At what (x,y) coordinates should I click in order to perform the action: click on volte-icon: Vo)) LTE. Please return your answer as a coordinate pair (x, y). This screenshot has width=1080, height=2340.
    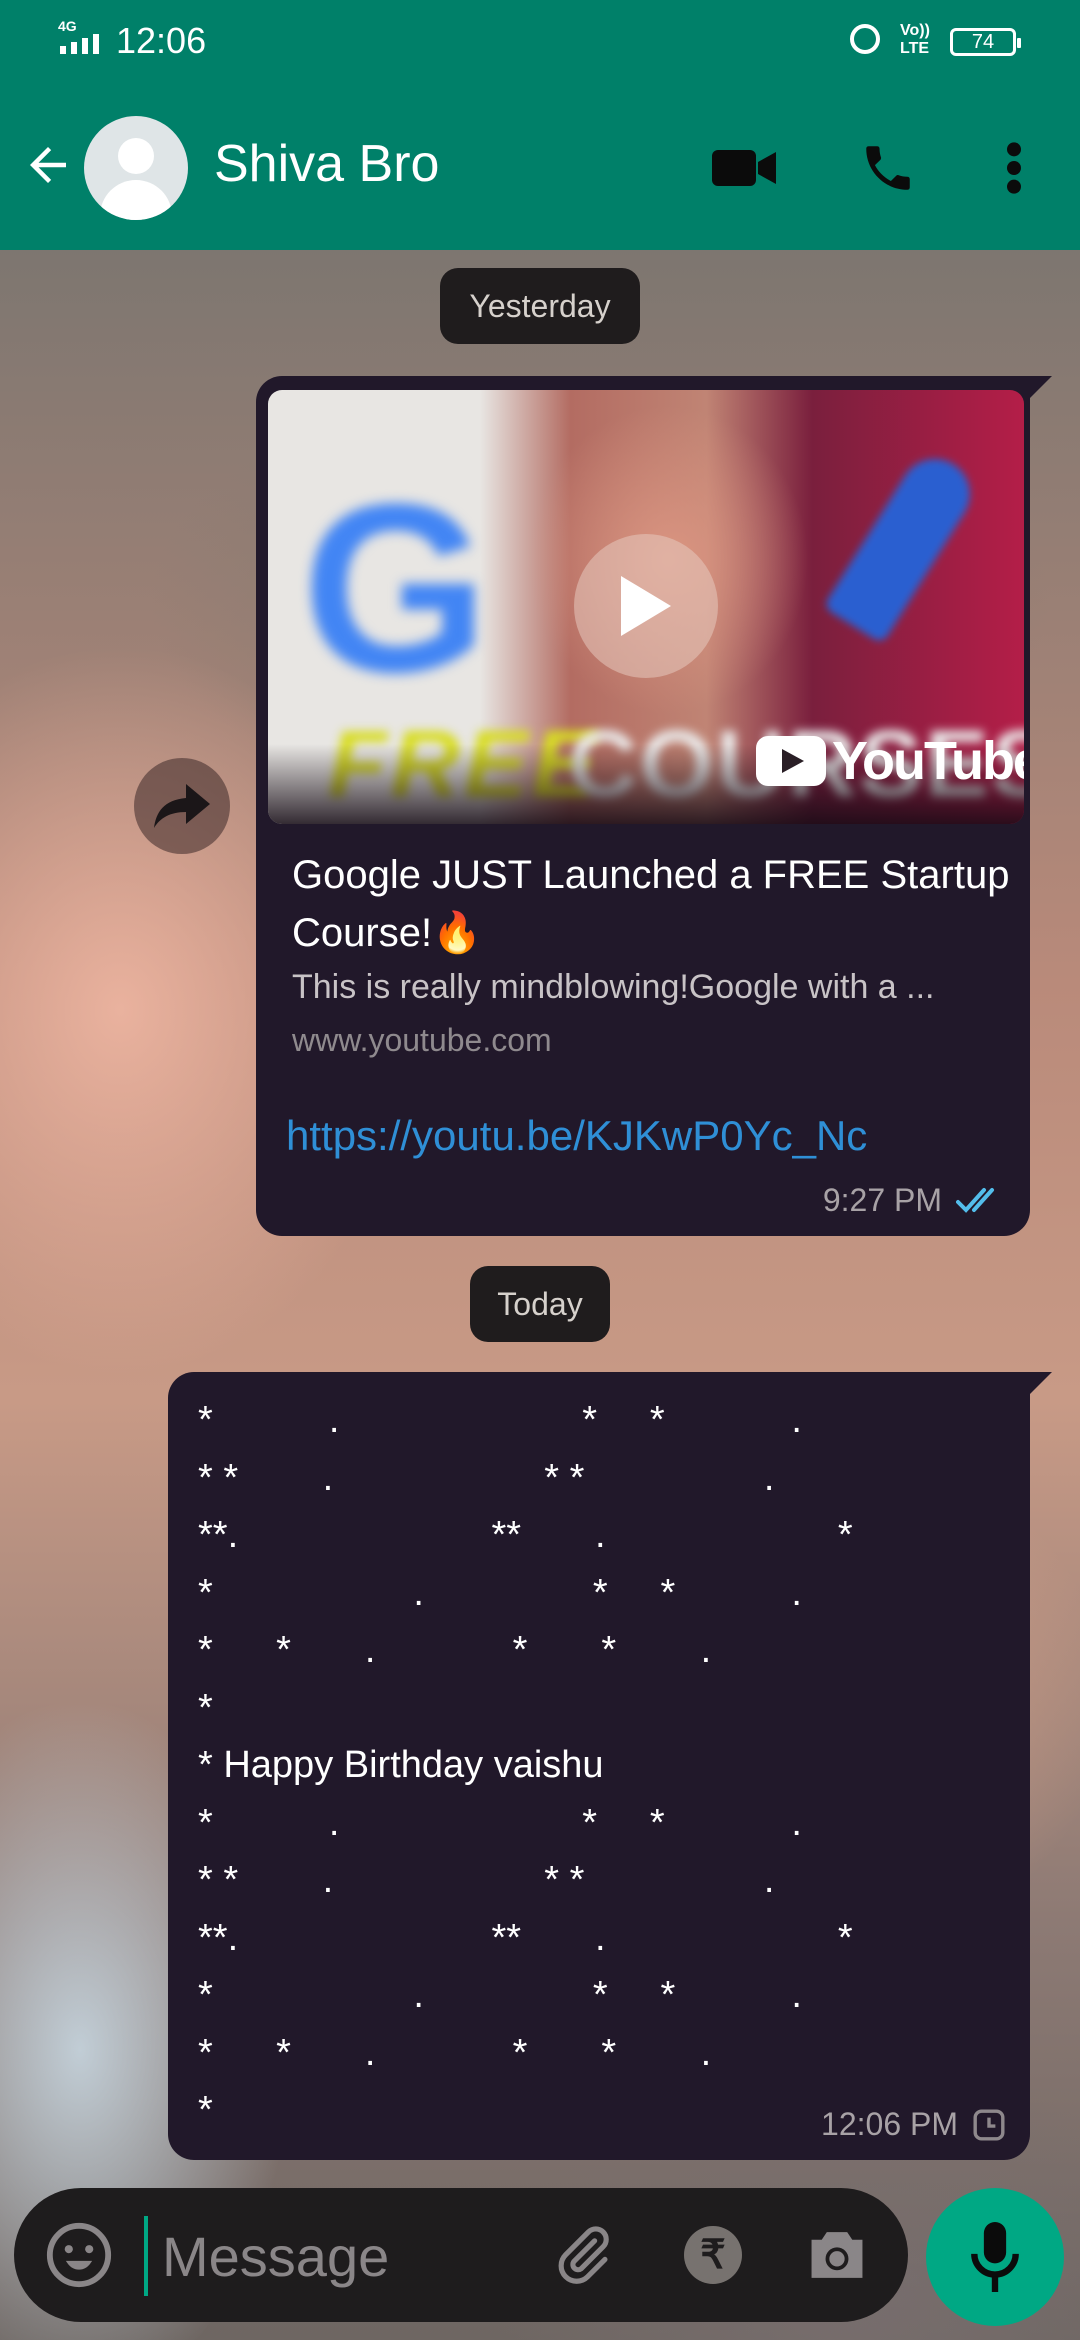
    Looking at the image, I should click on (915, 39).